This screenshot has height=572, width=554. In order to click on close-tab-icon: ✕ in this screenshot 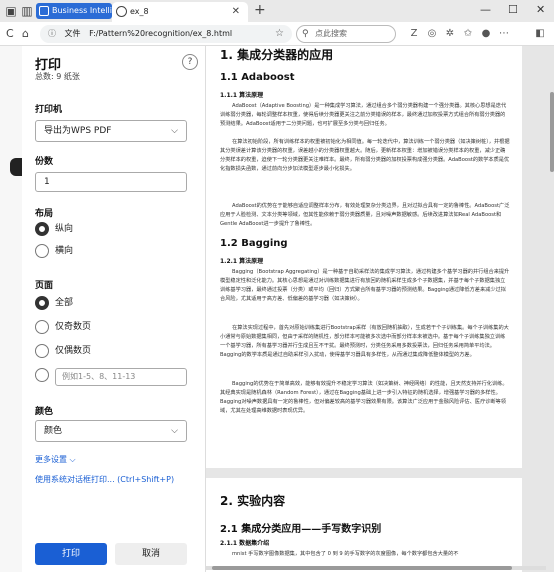, I will do `click(236, 12)`.